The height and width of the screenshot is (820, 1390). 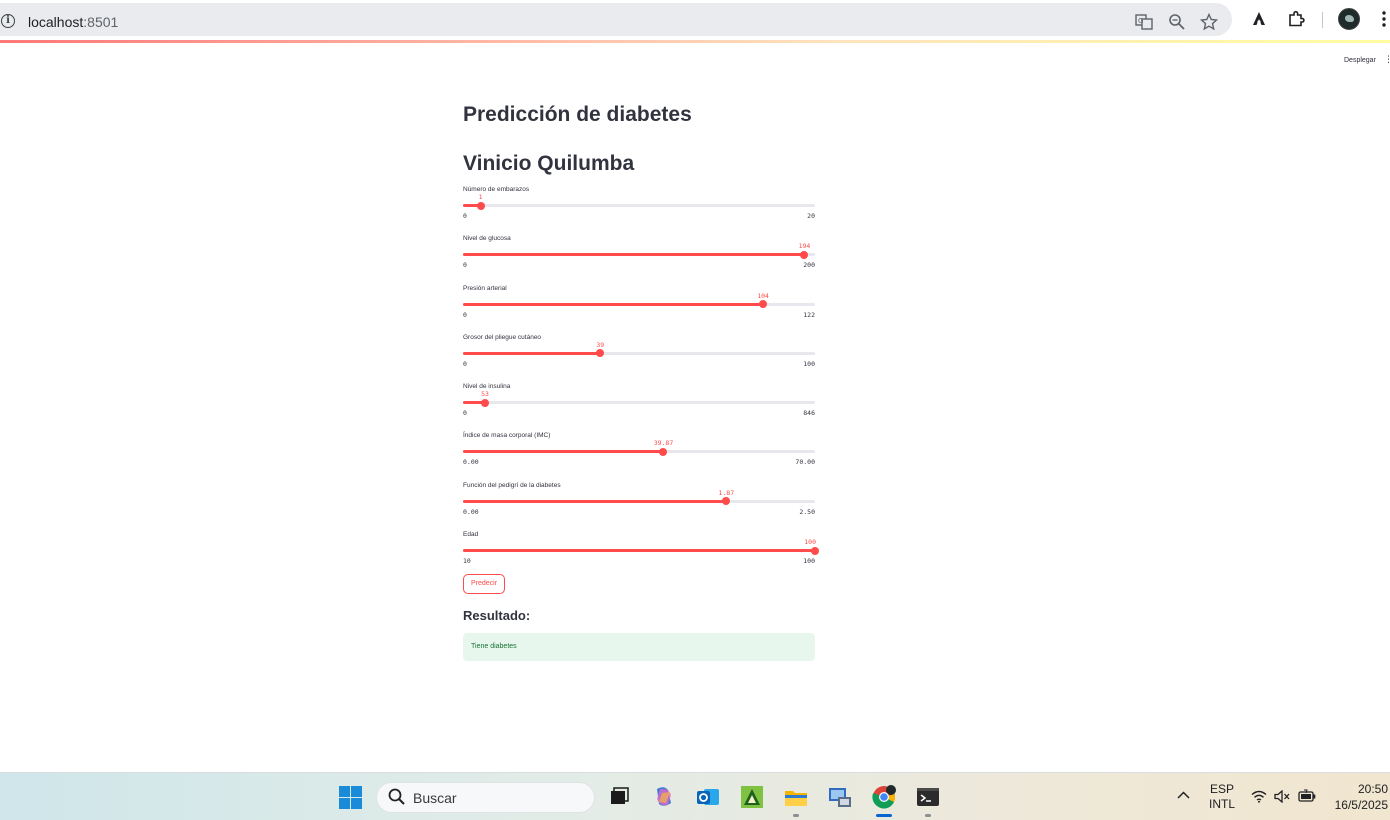 I want to click on slider-label: Número de embarazos, so click(x=496, y=189).